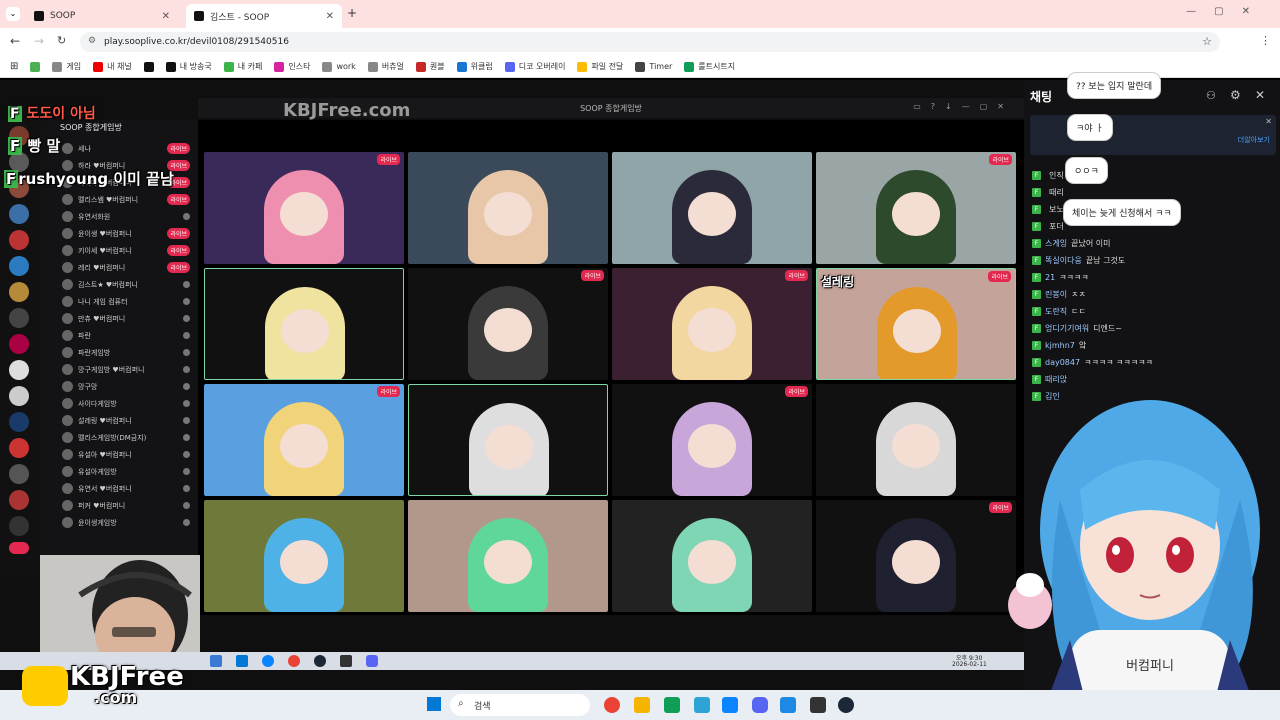 The width and height of the screenshot is (1280, 720). Describe the element at coordinates (112, 66) in the screenshot. I see `bookmark-item: 내 채널` at that location.